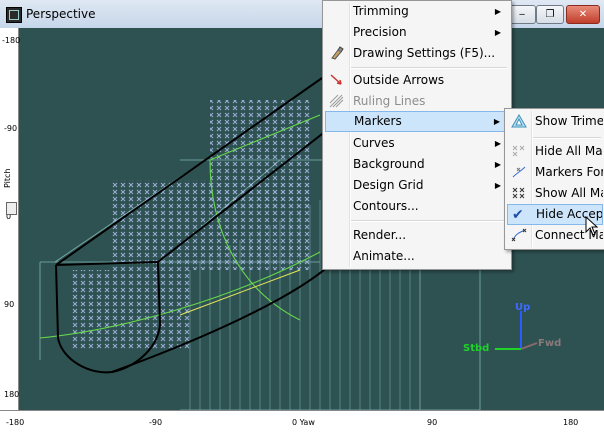 The width and height of the screenshot is (604, 433). Describe the element at coordinates (417, 80) in the screenshot. I see `menu-item-outside-arrows: Outside Arrows` at that location.